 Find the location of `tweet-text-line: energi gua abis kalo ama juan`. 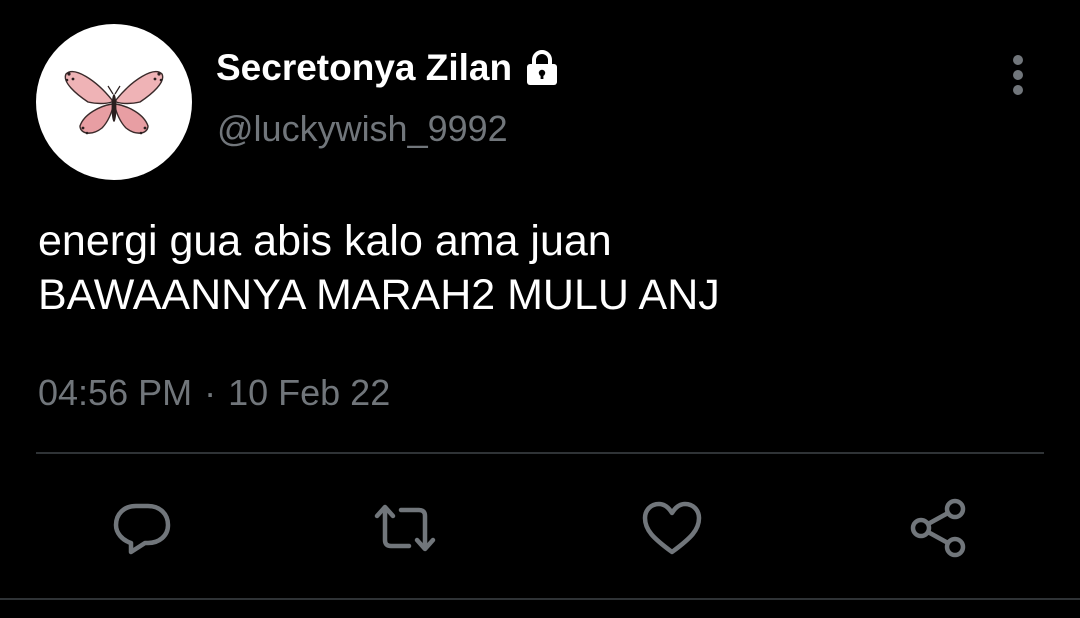

tweet-text-line: energi gua abis kalo ama juan is located at coordinates (325, 241).